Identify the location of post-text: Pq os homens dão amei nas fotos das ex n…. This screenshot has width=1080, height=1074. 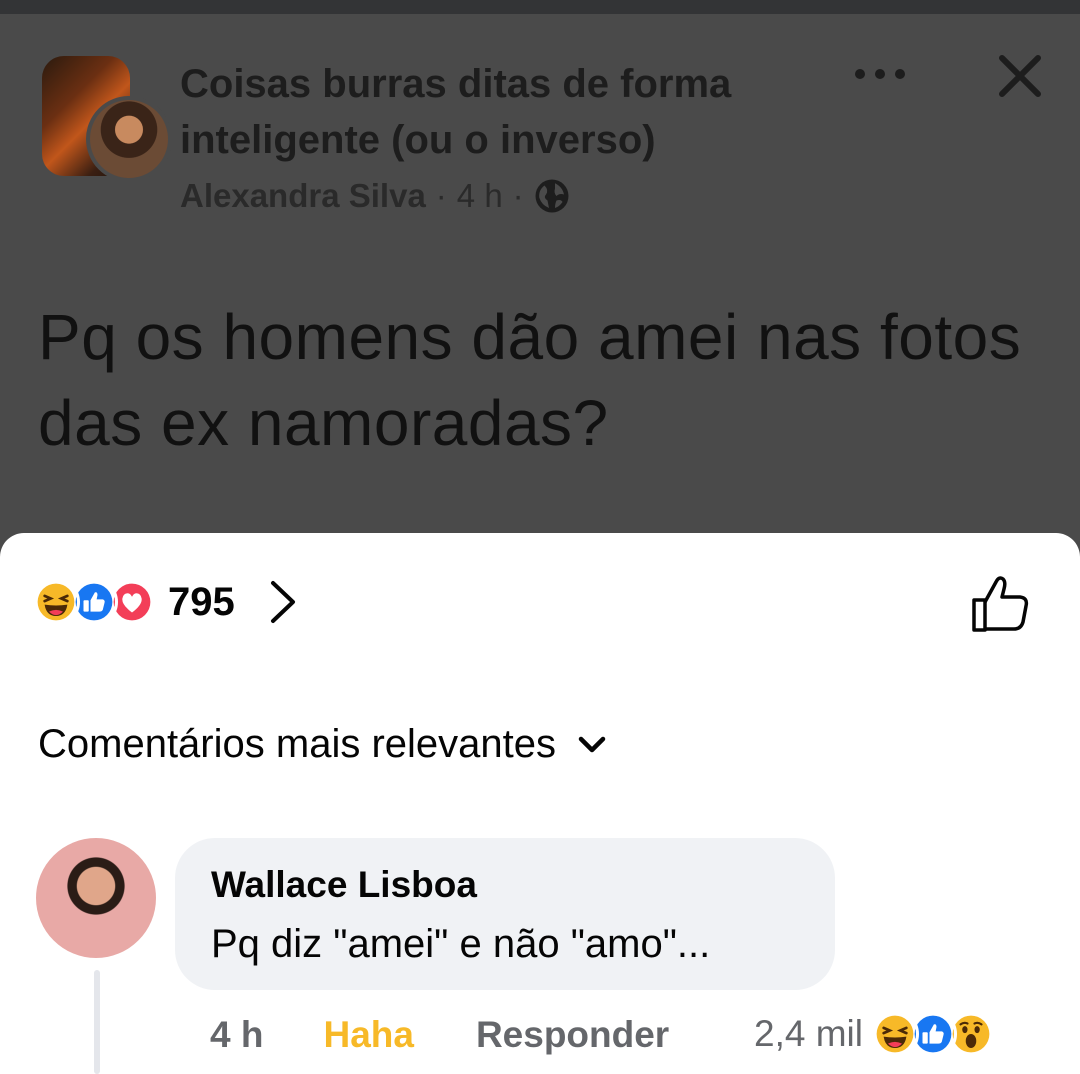
(530, 380).